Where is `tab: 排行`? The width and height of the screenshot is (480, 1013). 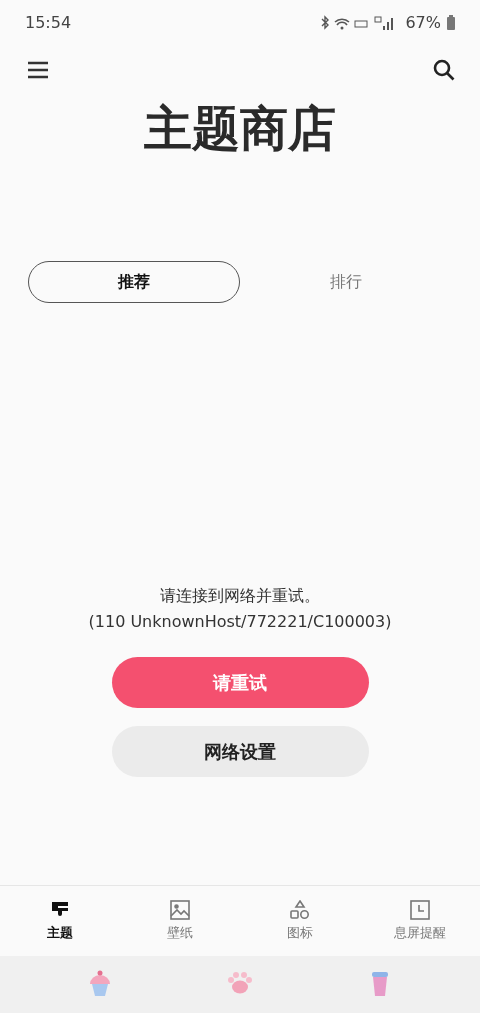 tab: 排行 is located at coordinates (346, 282).